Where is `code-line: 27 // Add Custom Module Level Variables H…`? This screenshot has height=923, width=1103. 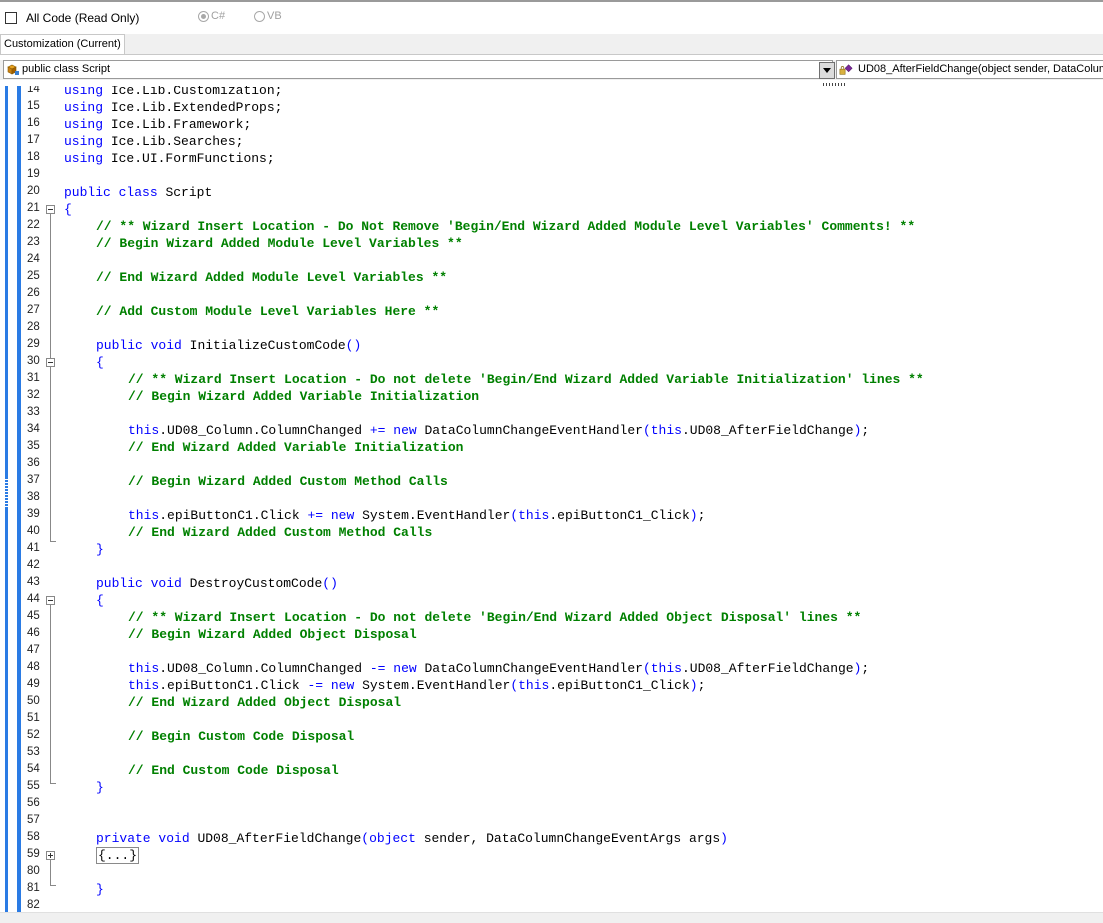 code-line: 27 // Add Custom Module Level Variables H… is located at coordinates (551, 311).